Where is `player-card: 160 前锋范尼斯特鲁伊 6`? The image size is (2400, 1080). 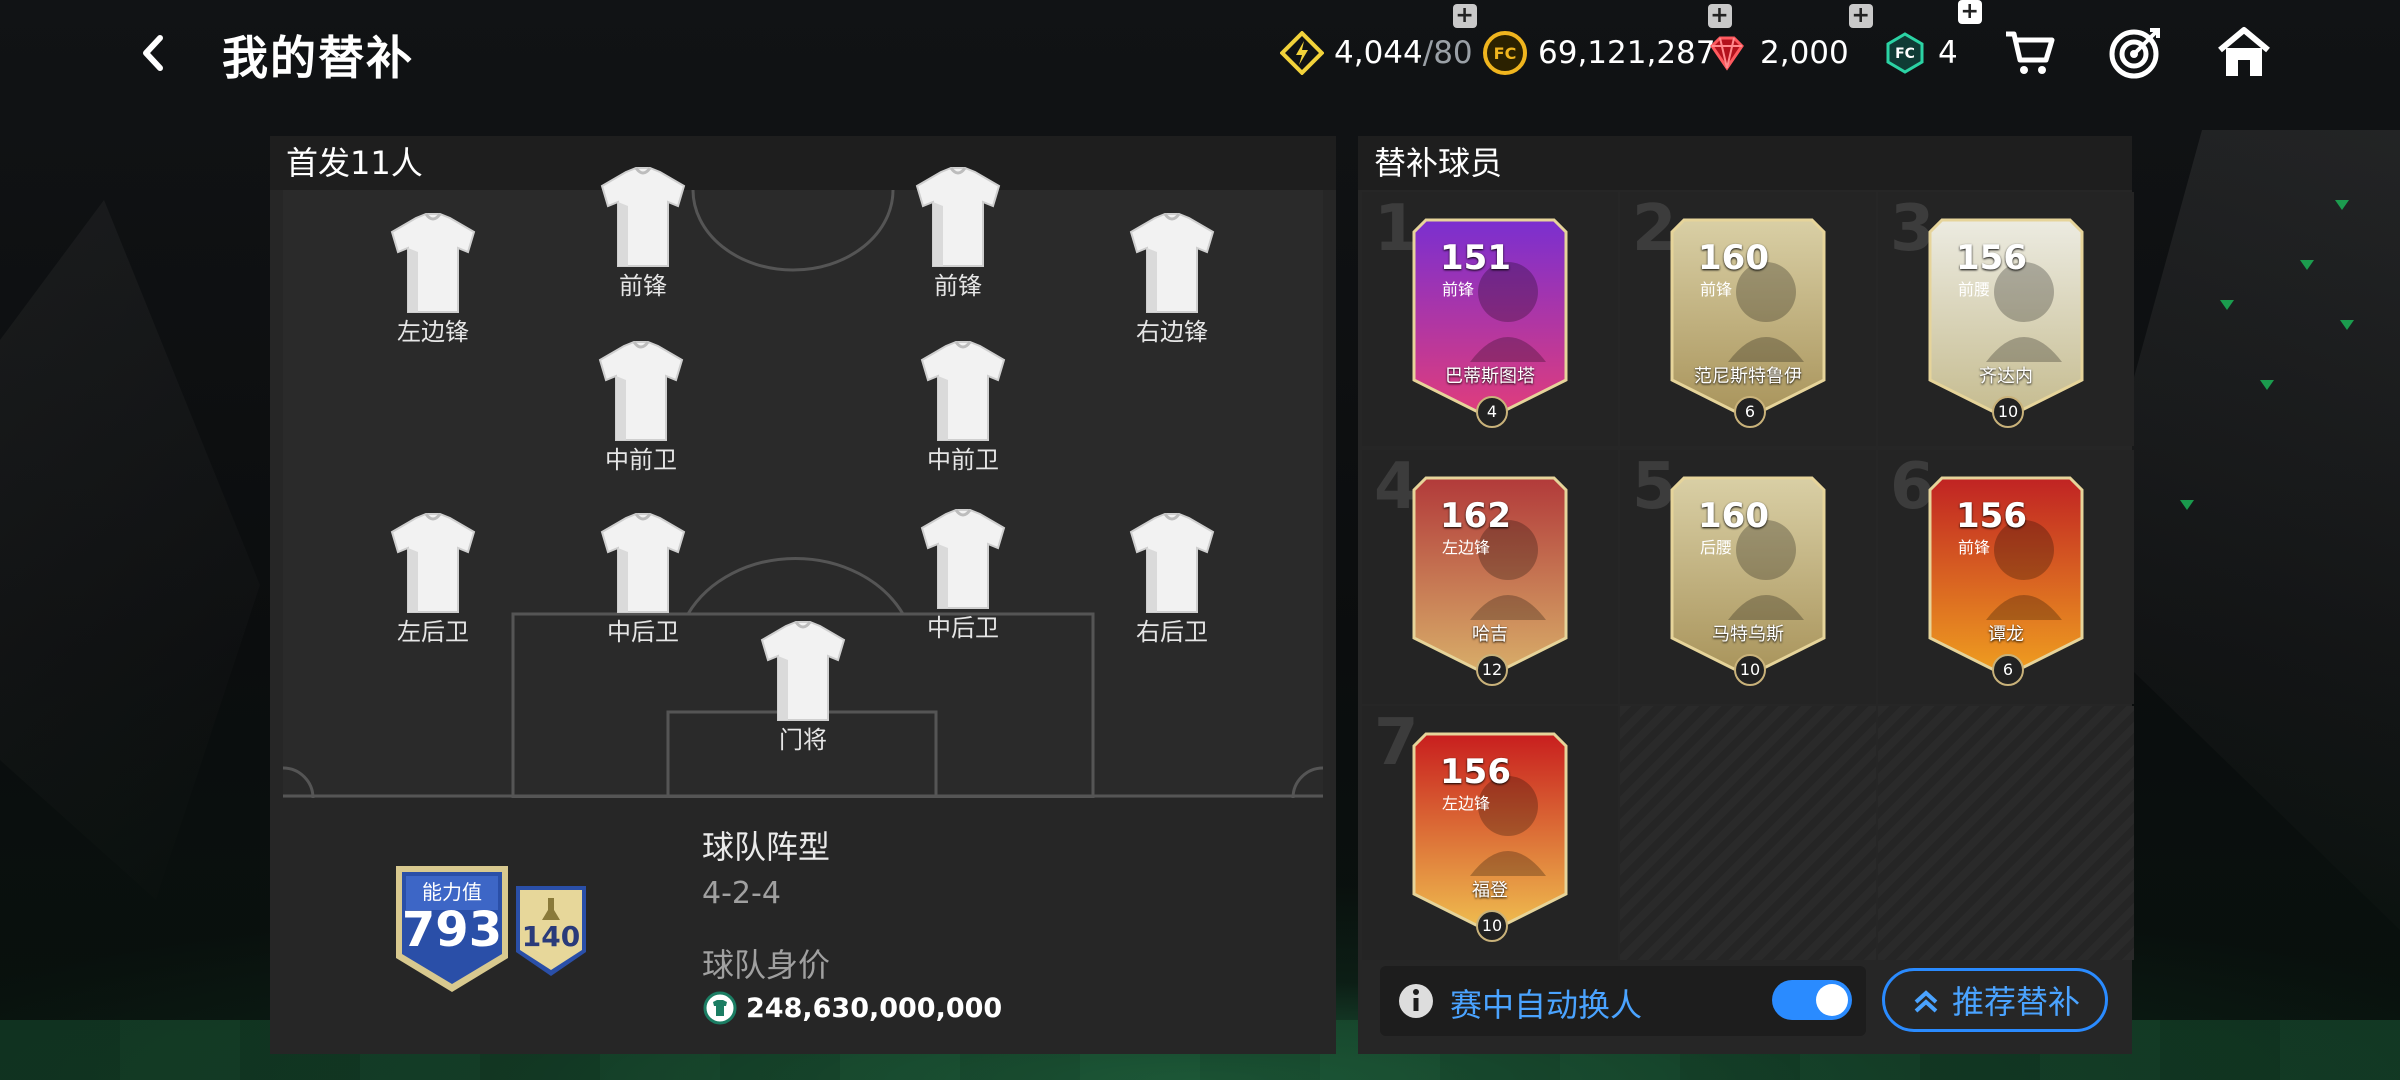
player-card: 160 前锋范尼斯特鲁伊 6 is located at coordinates (1748, 322).